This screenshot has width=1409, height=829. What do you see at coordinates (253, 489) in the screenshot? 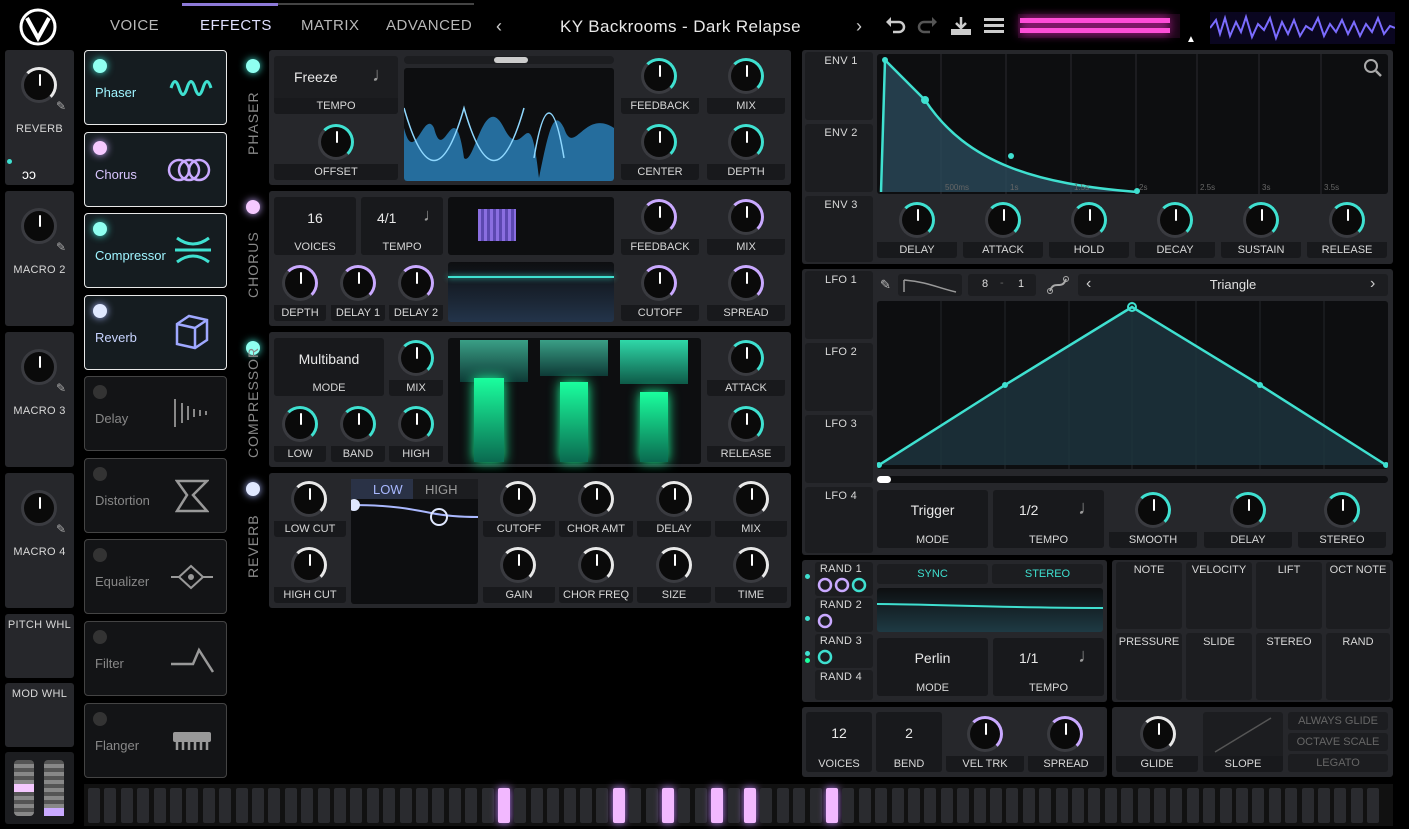
I see `reverb-enable-toggle` at bounding box center [253, 489].